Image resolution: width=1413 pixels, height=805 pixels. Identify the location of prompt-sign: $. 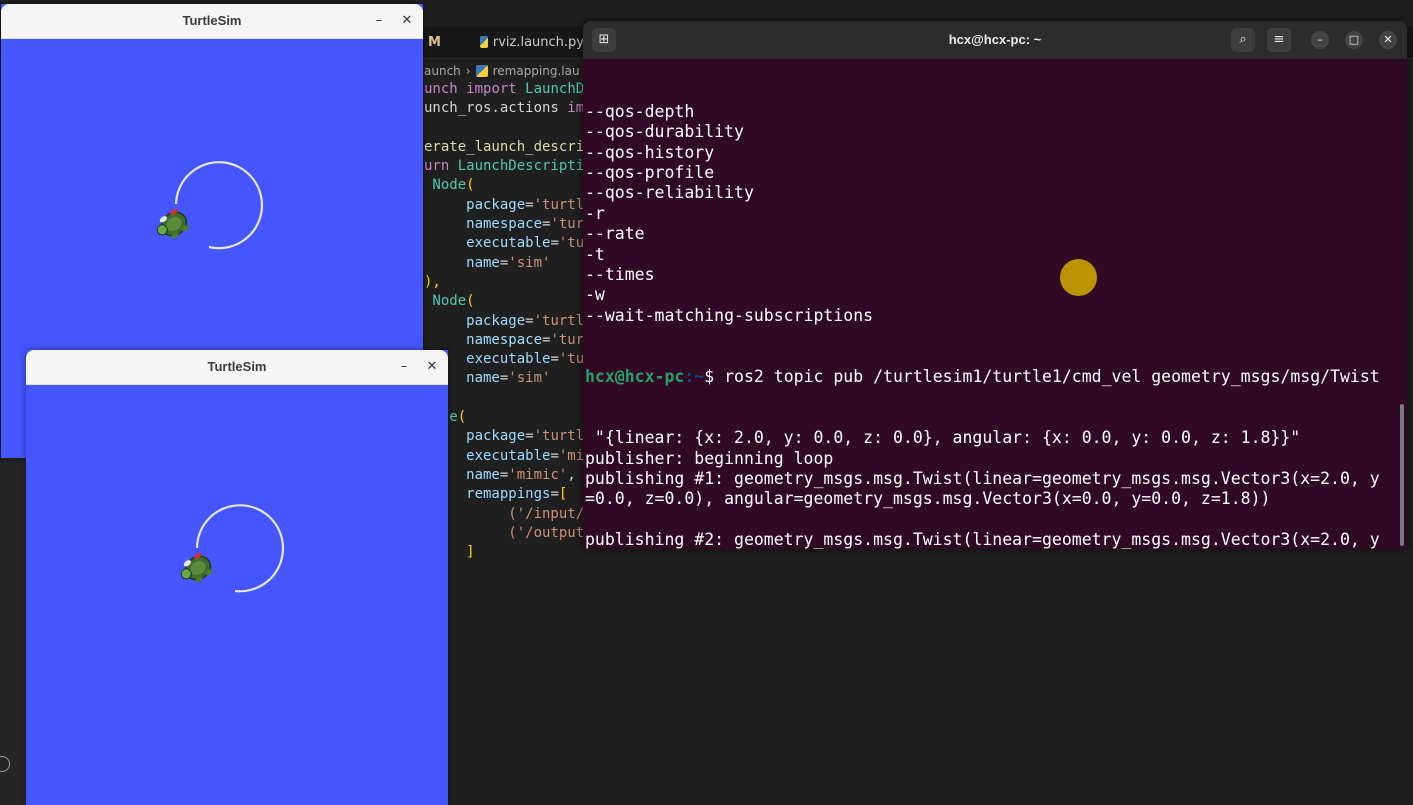
(714, 376).